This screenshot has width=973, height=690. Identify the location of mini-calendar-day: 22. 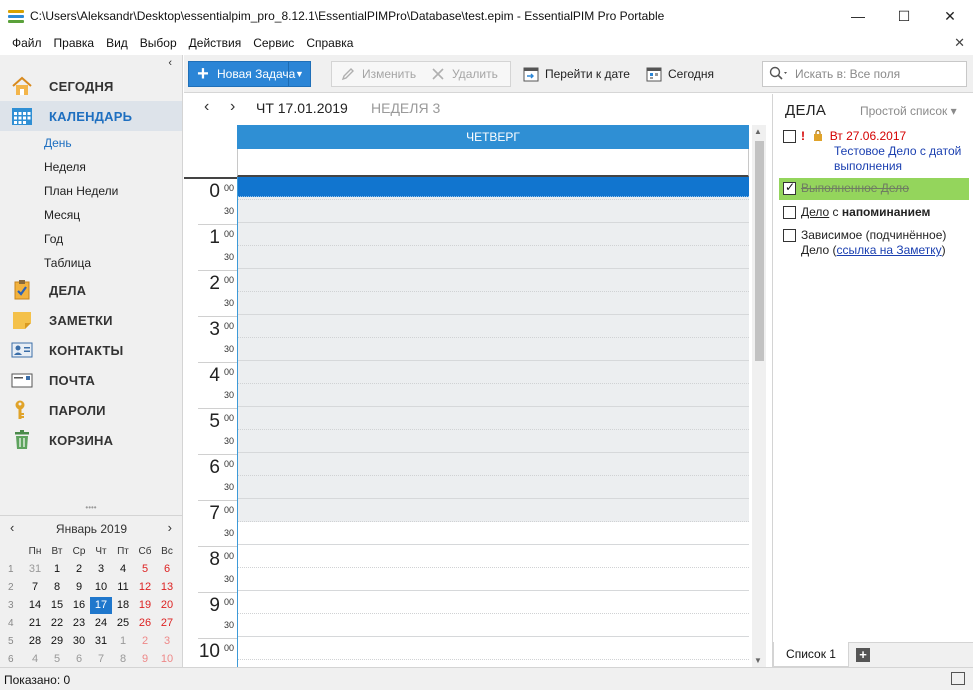
(57, 623).